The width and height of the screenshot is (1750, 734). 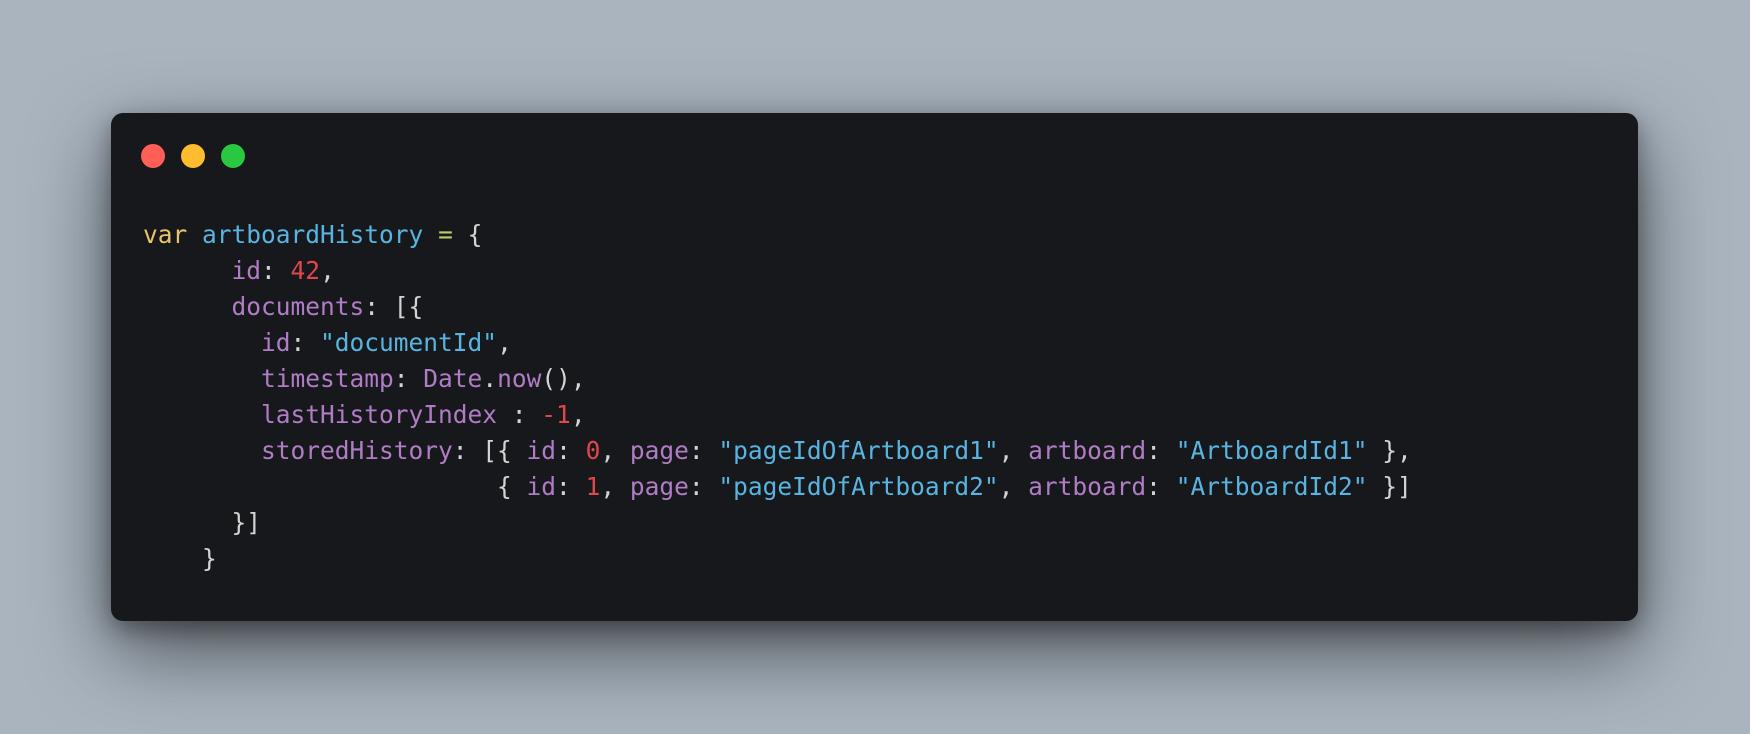 What do you see at coordinates (276, 342) in the screenshot?
I see `document-id-key: id` at bounding box center [276, 342].